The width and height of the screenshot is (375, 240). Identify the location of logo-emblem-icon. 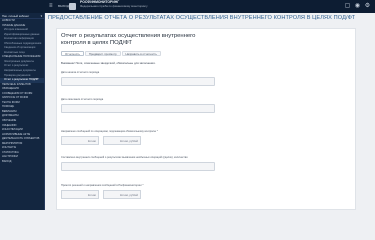
(72, 6).